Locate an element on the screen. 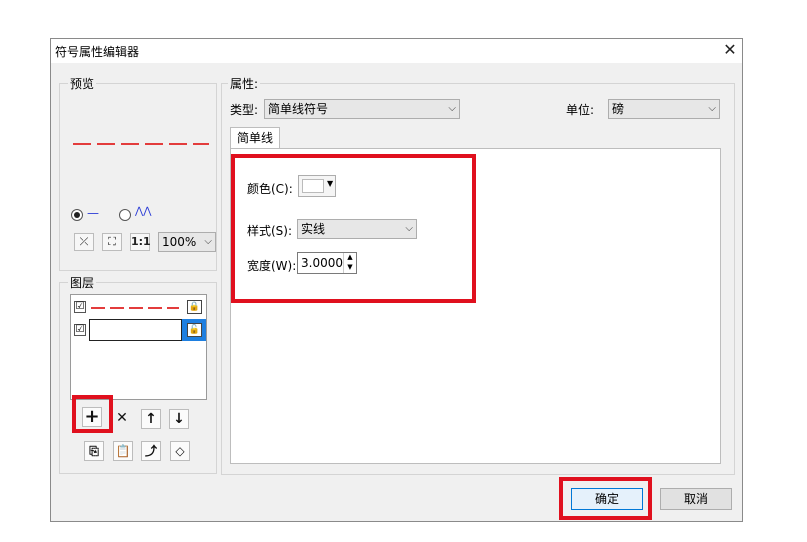 The height and width of the screenshot is (542, 807). move-down-icon: ↓ is located at coordinates (179, 419).